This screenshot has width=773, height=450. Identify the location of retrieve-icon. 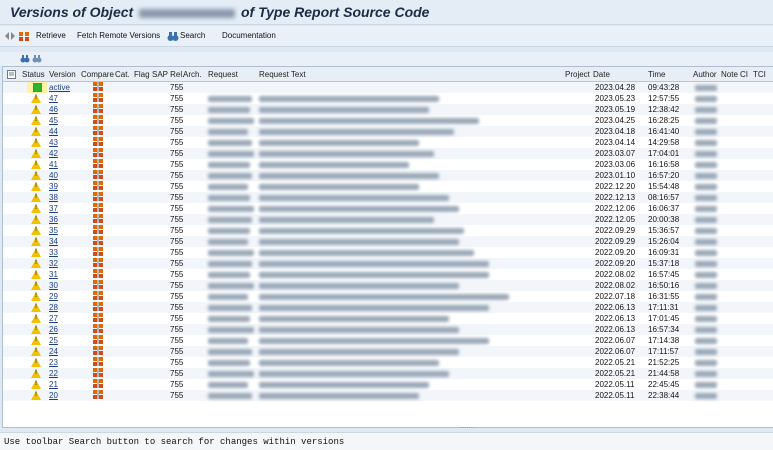
(24, 36).